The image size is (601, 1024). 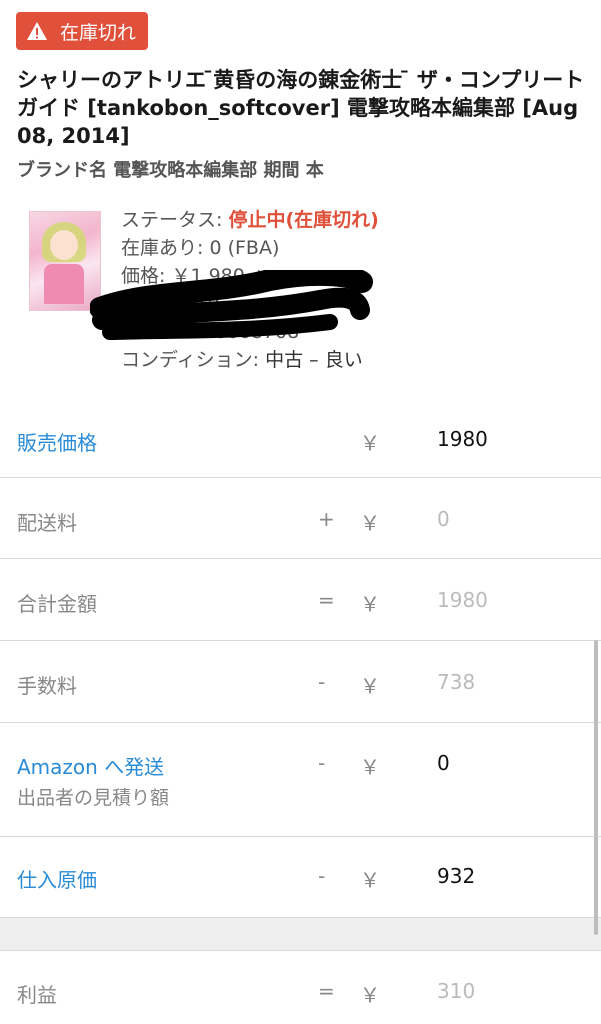 I want to click on plus-operator: +, so click(x=326, y=519).